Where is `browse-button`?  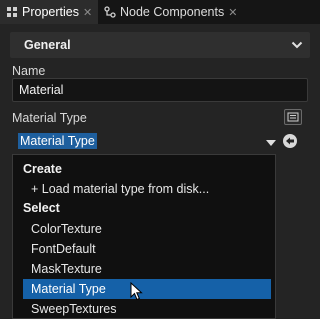 browse-button is located at coordinates (293, 117).